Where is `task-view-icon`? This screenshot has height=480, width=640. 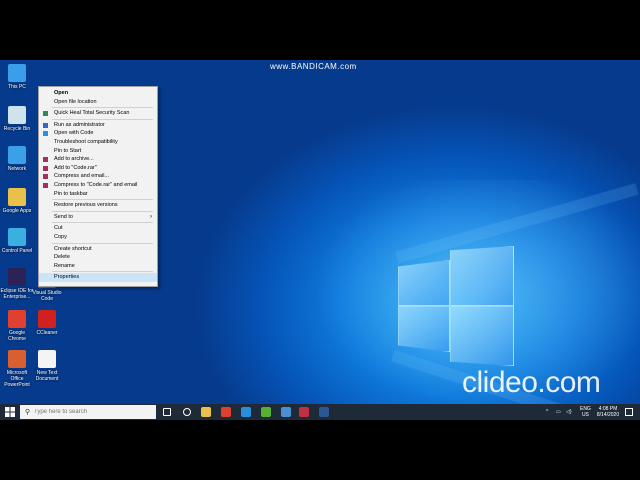
task-view-icon is located at coordinates (167, 412).